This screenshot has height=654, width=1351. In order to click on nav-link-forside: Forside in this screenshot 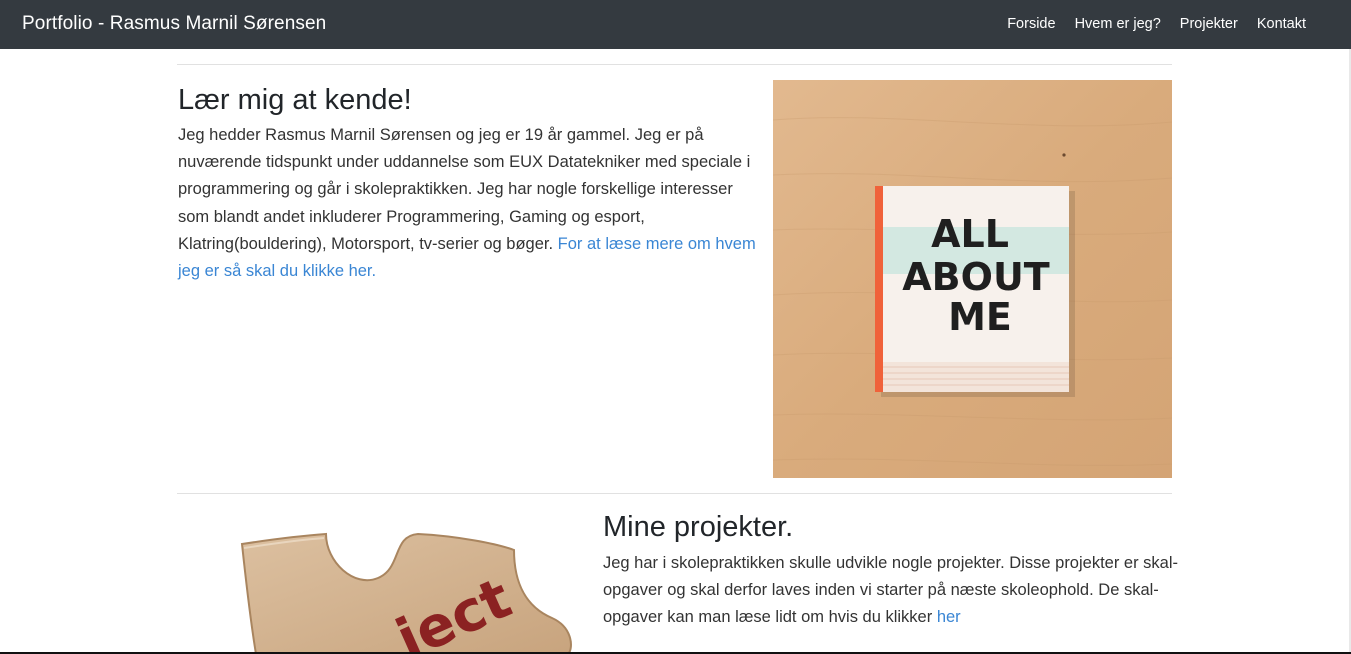, I will do `click(1031, 24)`.